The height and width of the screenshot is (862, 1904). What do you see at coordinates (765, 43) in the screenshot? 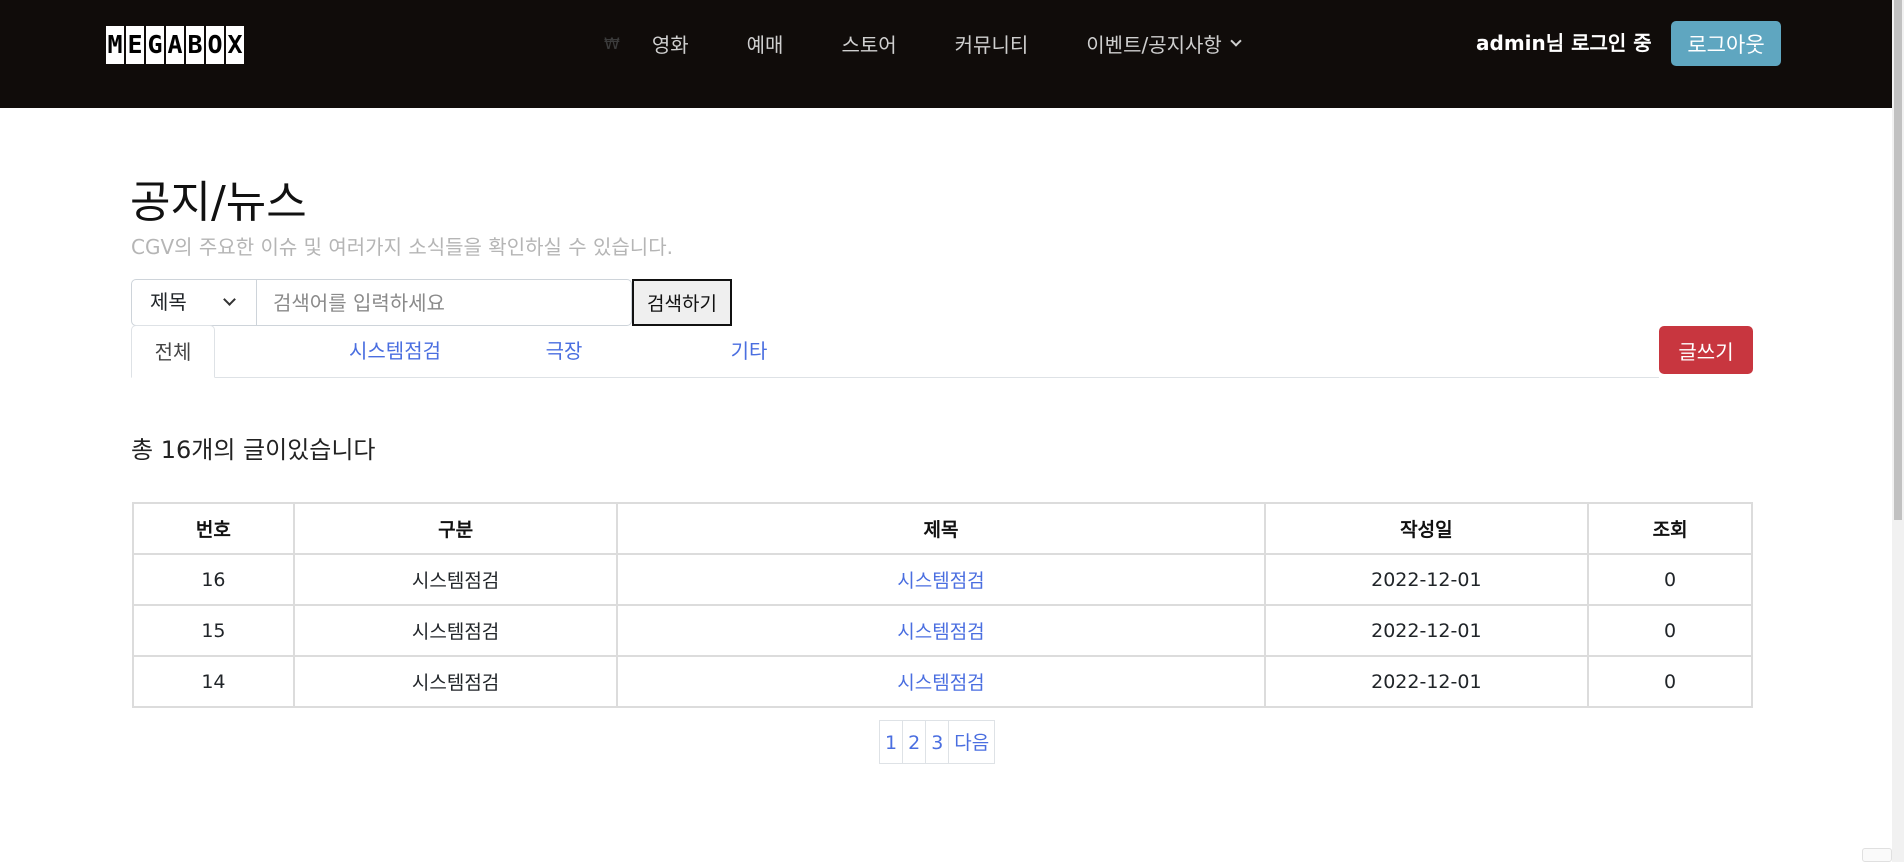
I see `nav-item-reservation: 예매` at bounding box center [765, 43].